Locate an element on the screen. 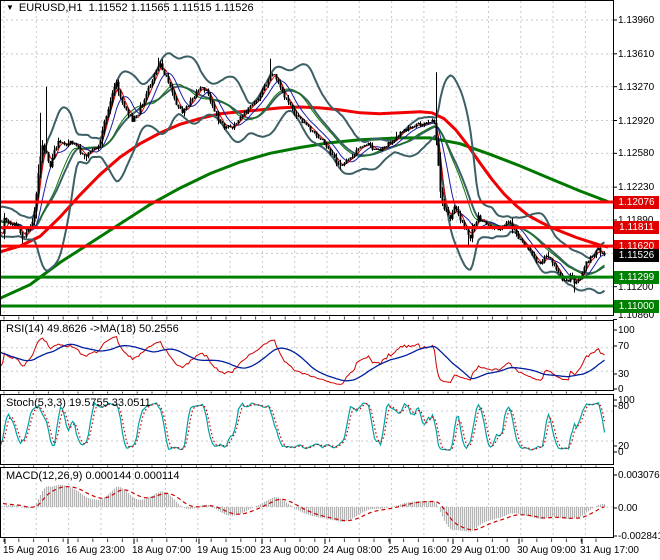  stoch-indicator-label: Stoch(5,3,3) 19.5755 33.0511 is located at coordinates (78, 403).